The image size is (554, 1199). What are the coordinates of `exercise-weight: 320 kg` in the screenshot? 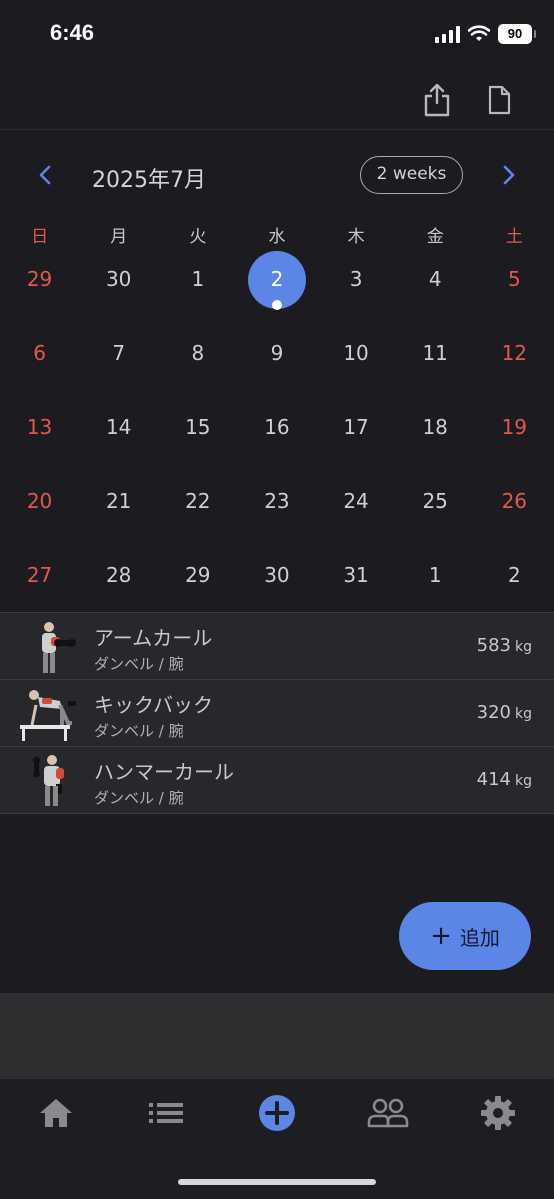 It's located at (504, 712).